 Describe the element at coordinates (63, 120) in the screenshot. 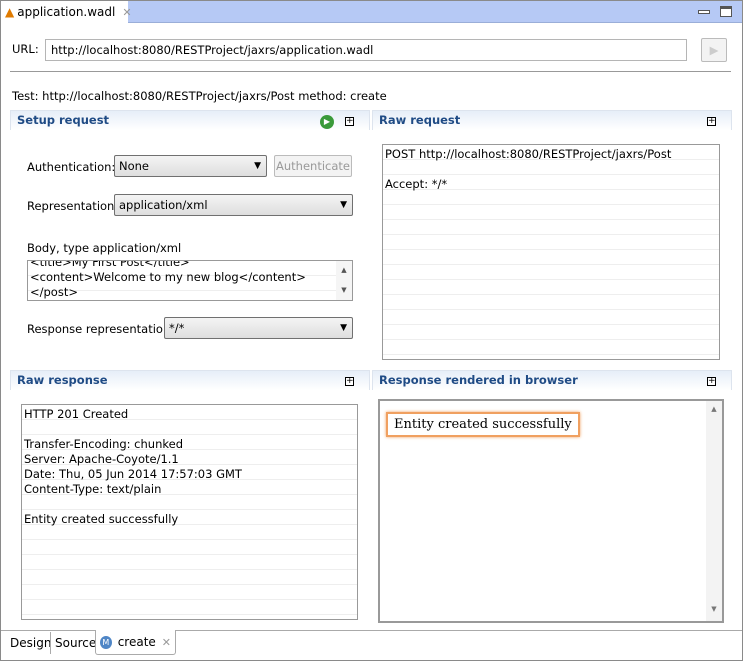

I see `setup-request-title: Setup request` at that location.